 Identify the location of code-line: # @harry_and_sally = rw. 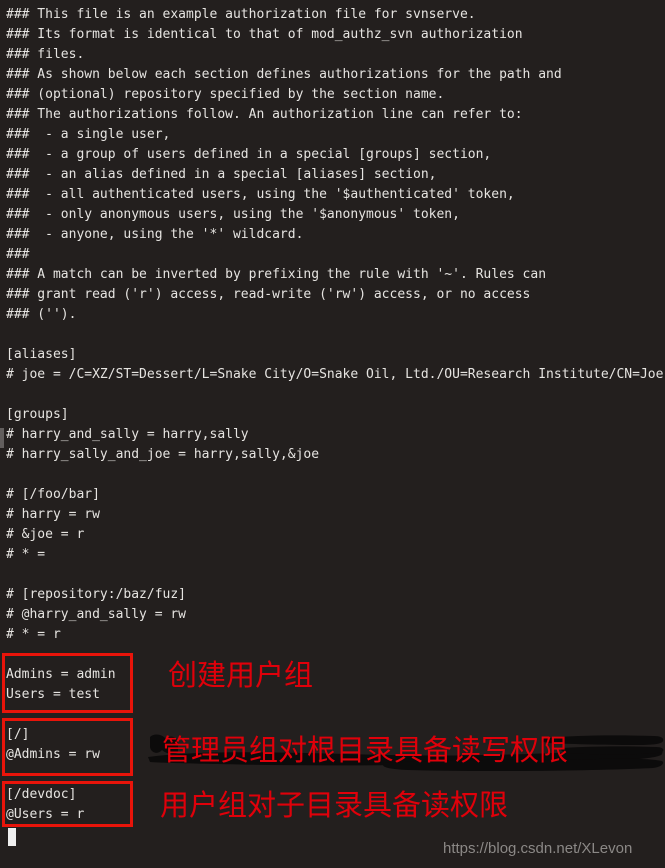
(96, 614).